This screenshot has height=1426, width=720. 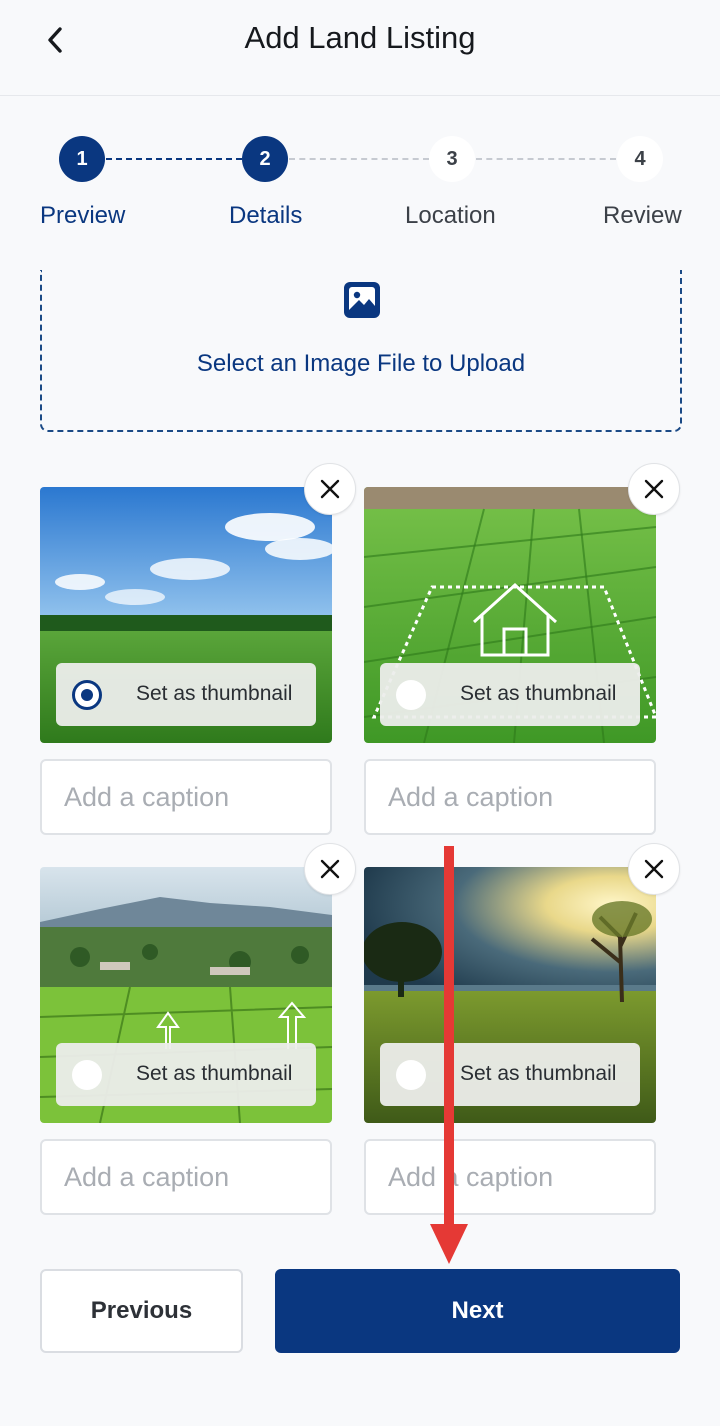 What do you see at coordinates (141, 1311) in the screenshot?
I see `previous-button: Previous` at bounding box center [141, 1311].